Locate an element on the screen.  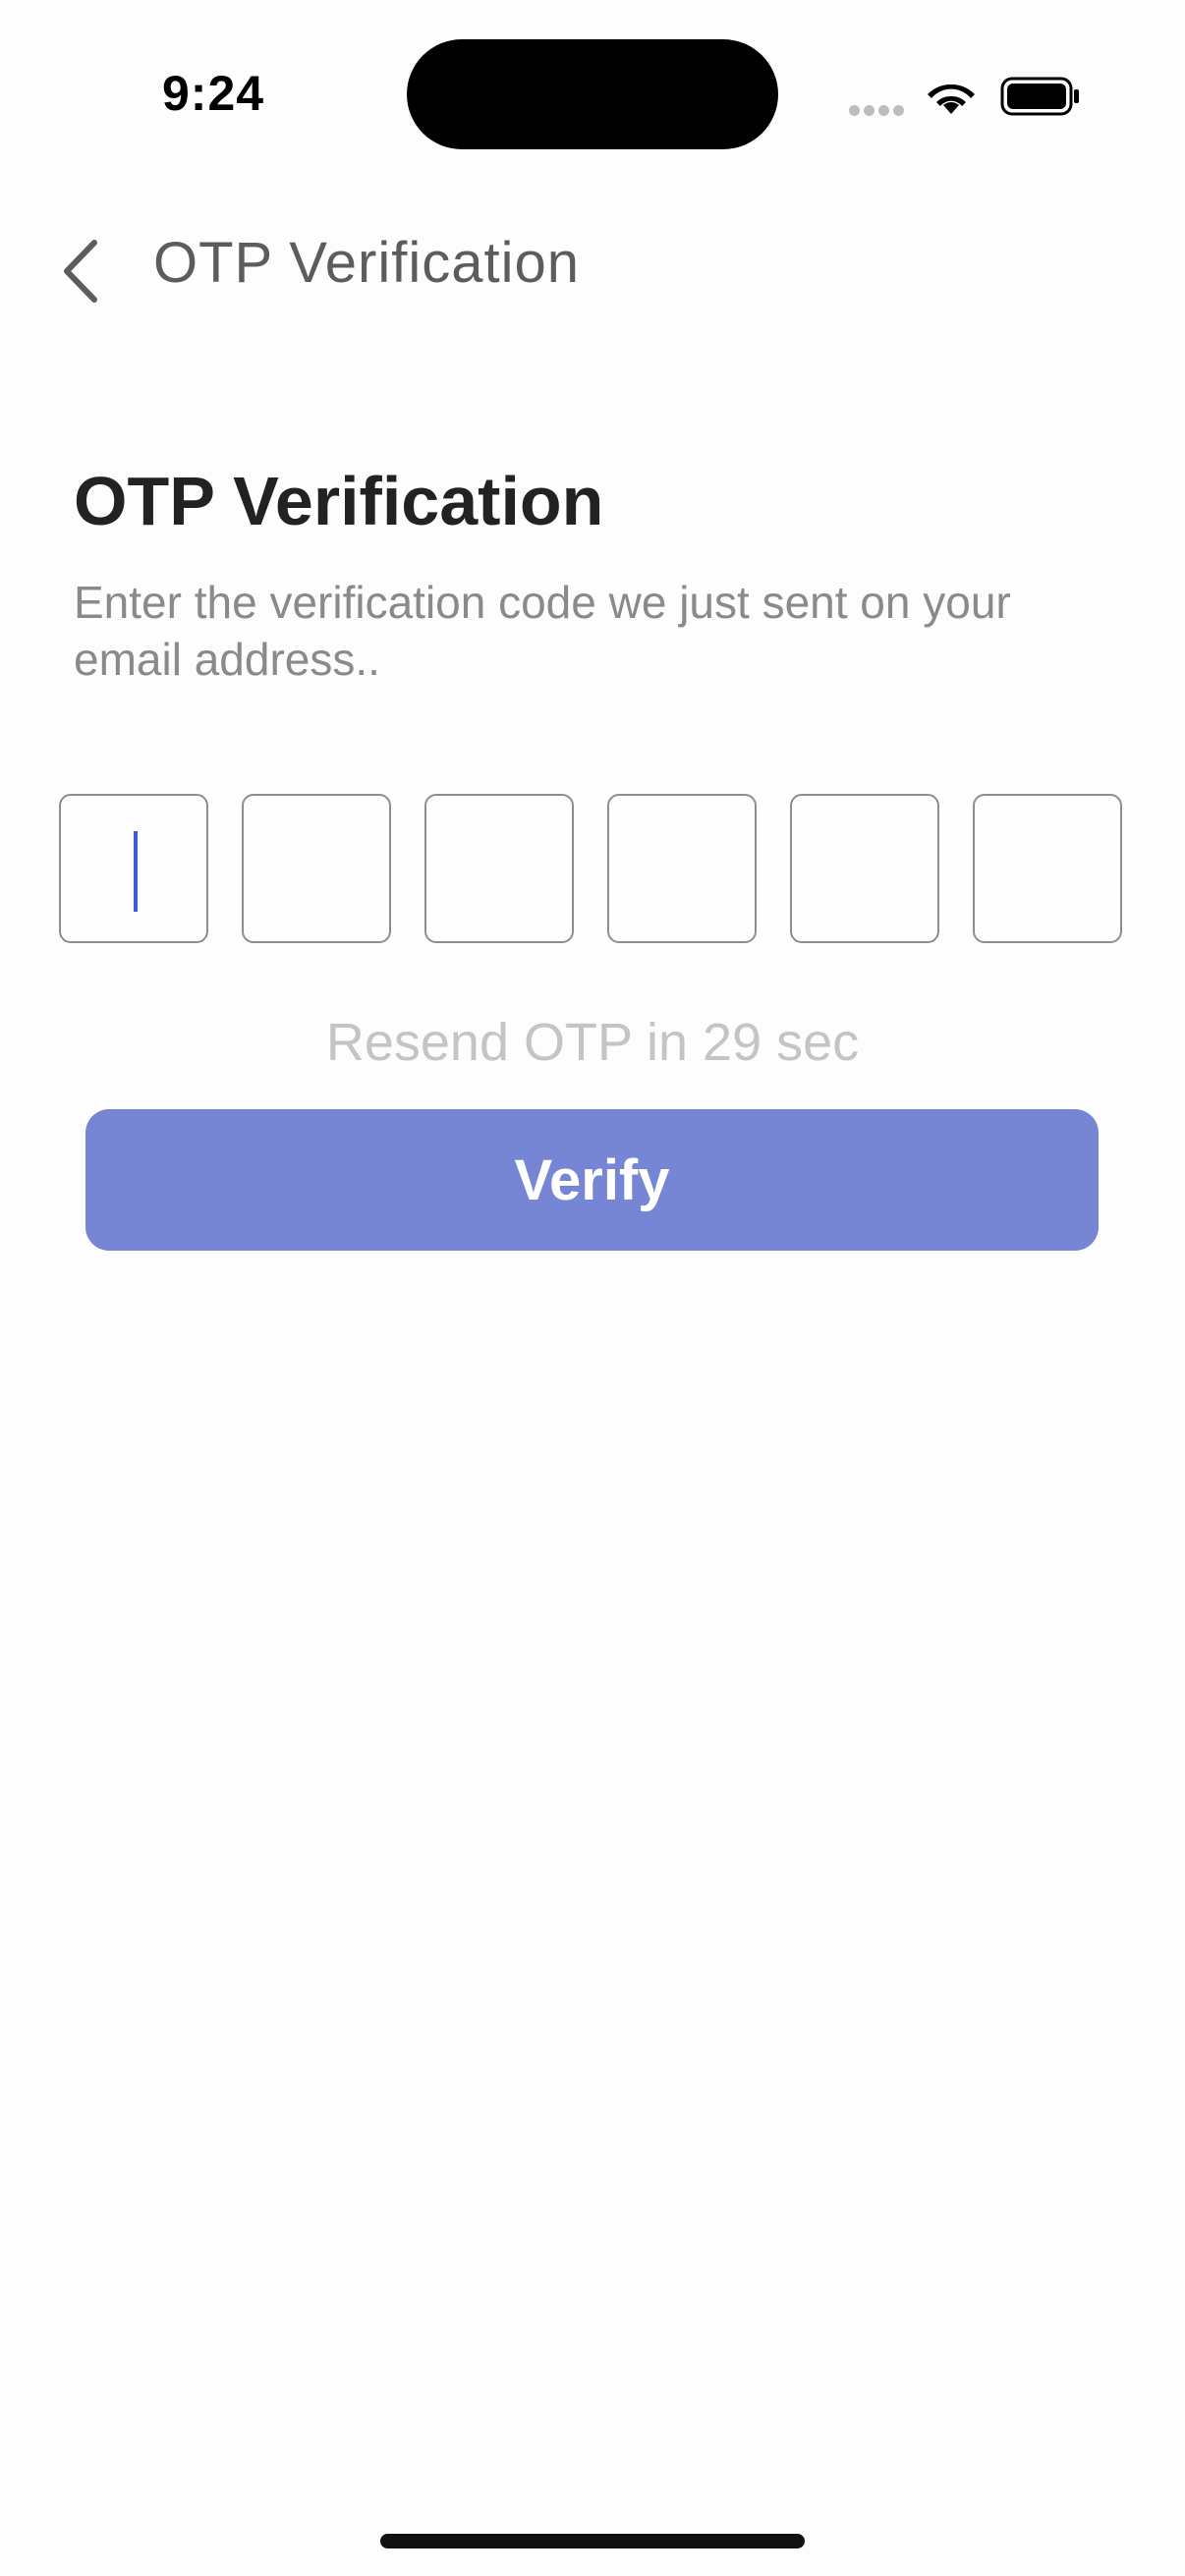
nav-title: OTP Verification is located at coordinates (367, 263).